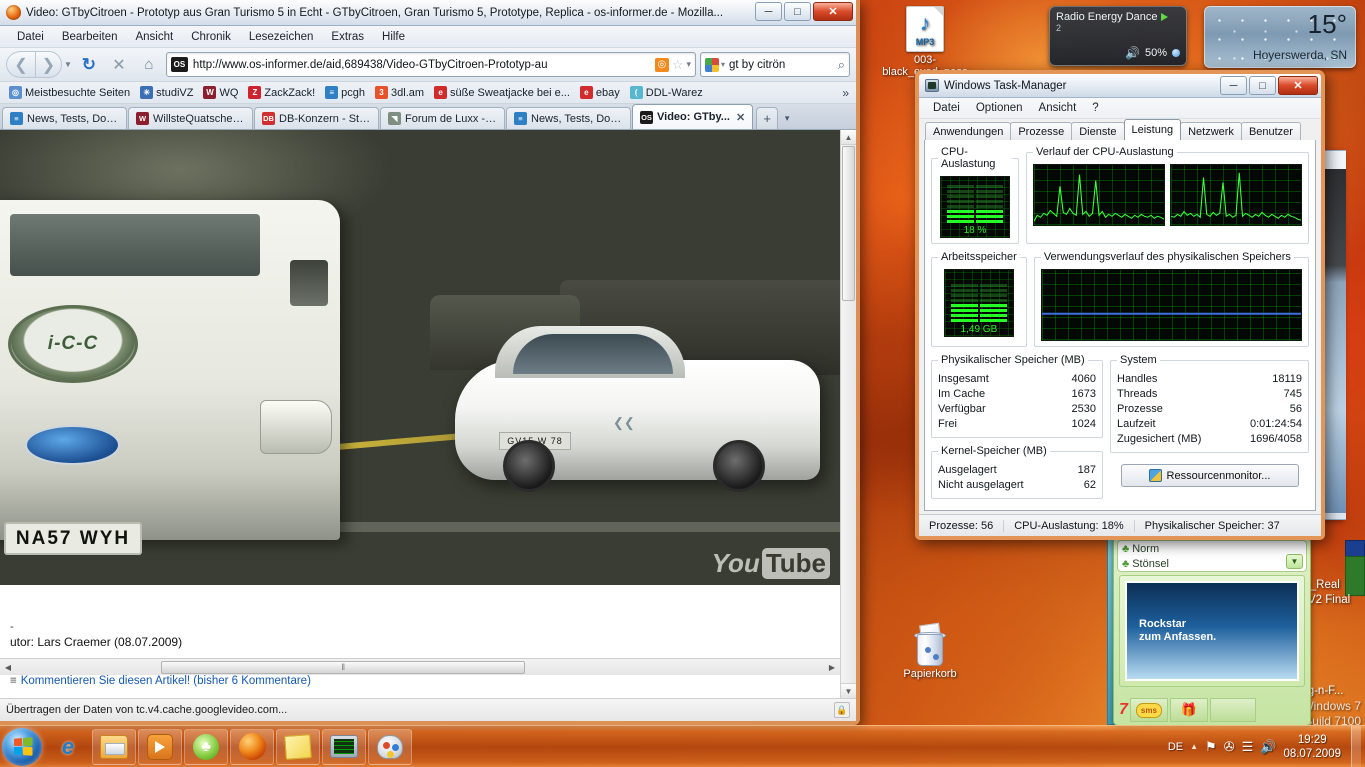 The height and width of the screenshot is (767, 1365). I want to click on new-tab-button: +, so click(767, 118).